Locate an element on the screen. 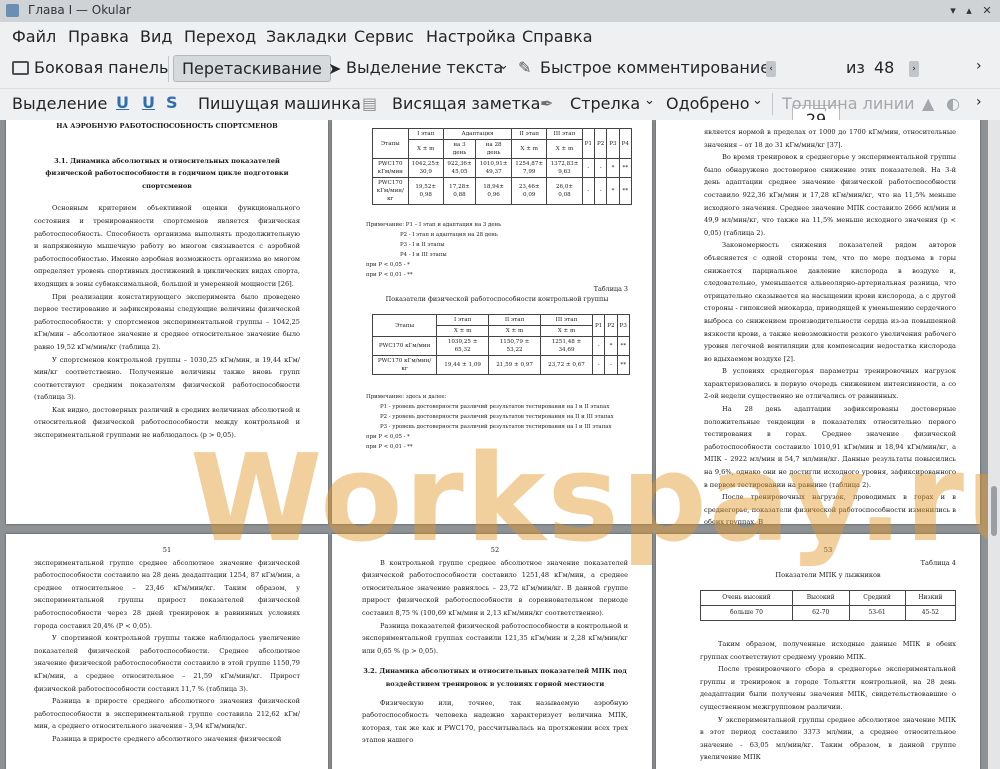 This screenshot has height=769, width=1000. menu-edit: Правка is located at coordinates (98, 36).